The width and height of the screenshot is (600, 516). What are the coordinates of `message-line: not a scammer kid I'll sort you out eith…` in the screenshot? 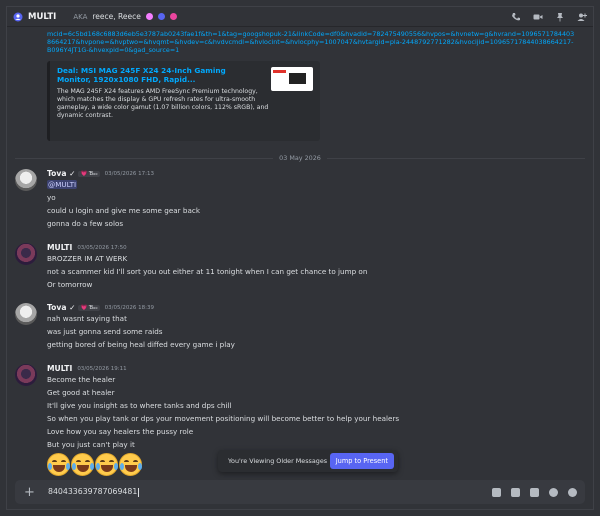 It's located at (207, 271).